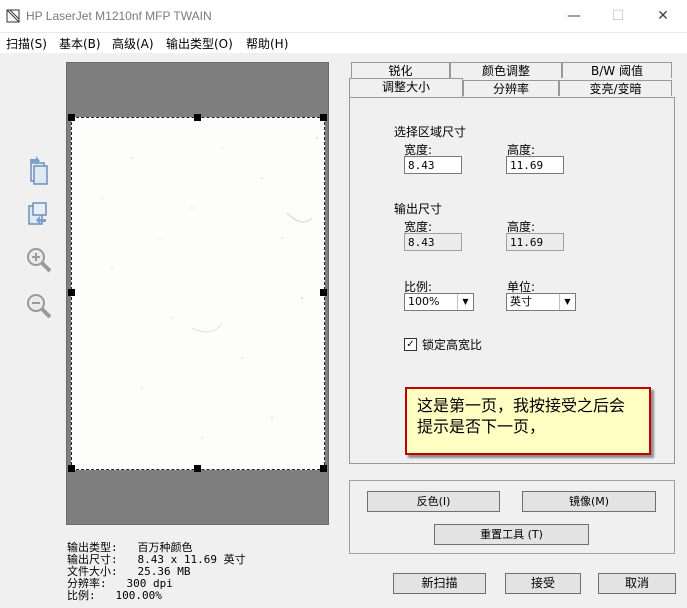  Describe the element at coordinates (511, 534) in the screenshot. I see `reset-tools-button: 重置工具 (T)` at that location.